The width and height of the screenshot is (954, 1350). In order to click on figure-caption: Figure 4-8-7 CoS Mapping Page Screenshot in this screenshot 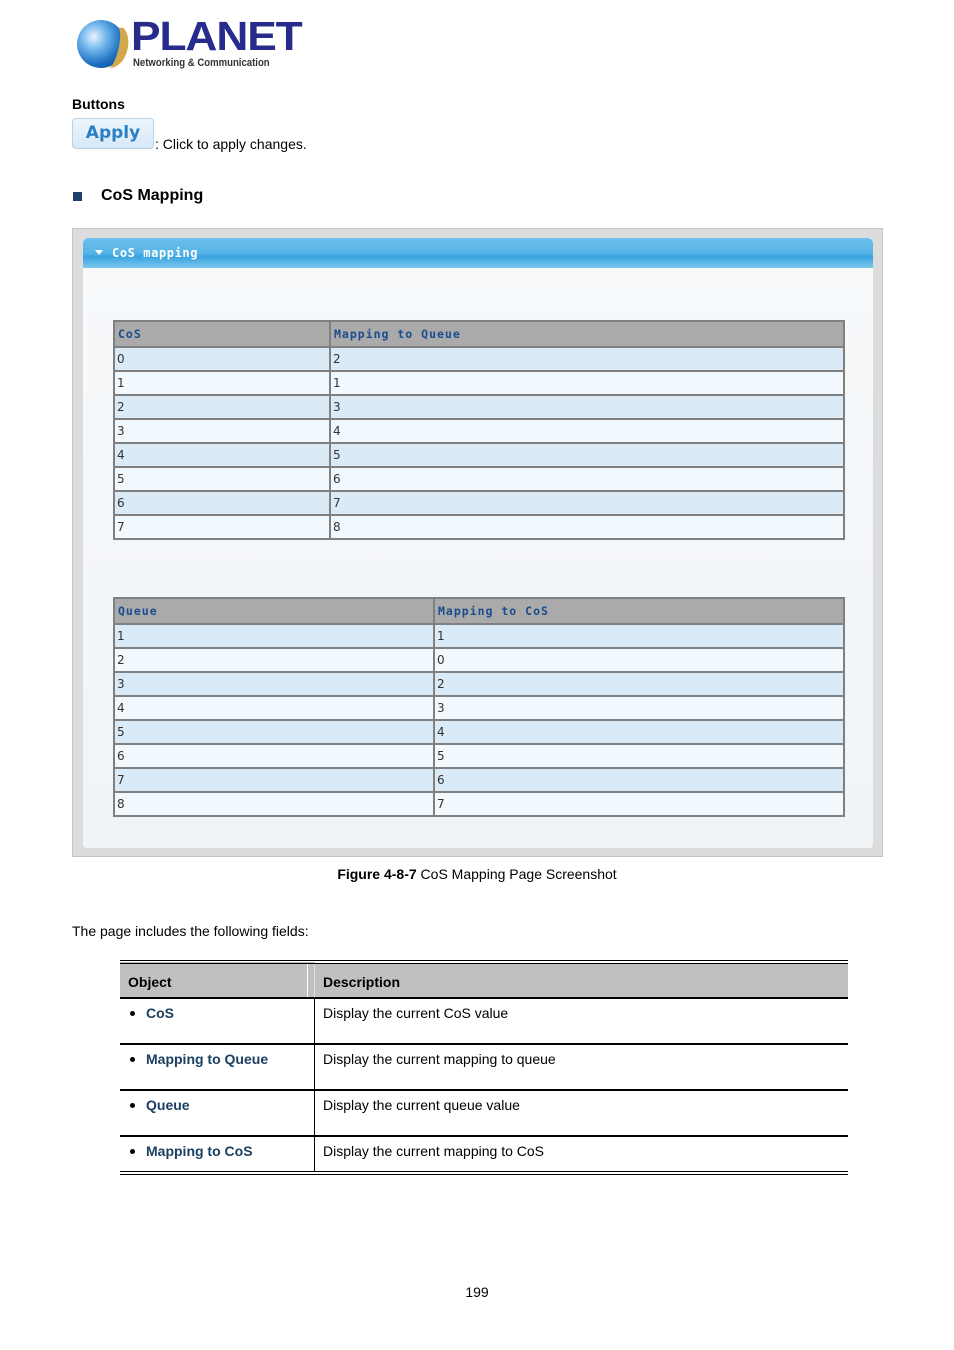, I will do `click(477, 874)`.